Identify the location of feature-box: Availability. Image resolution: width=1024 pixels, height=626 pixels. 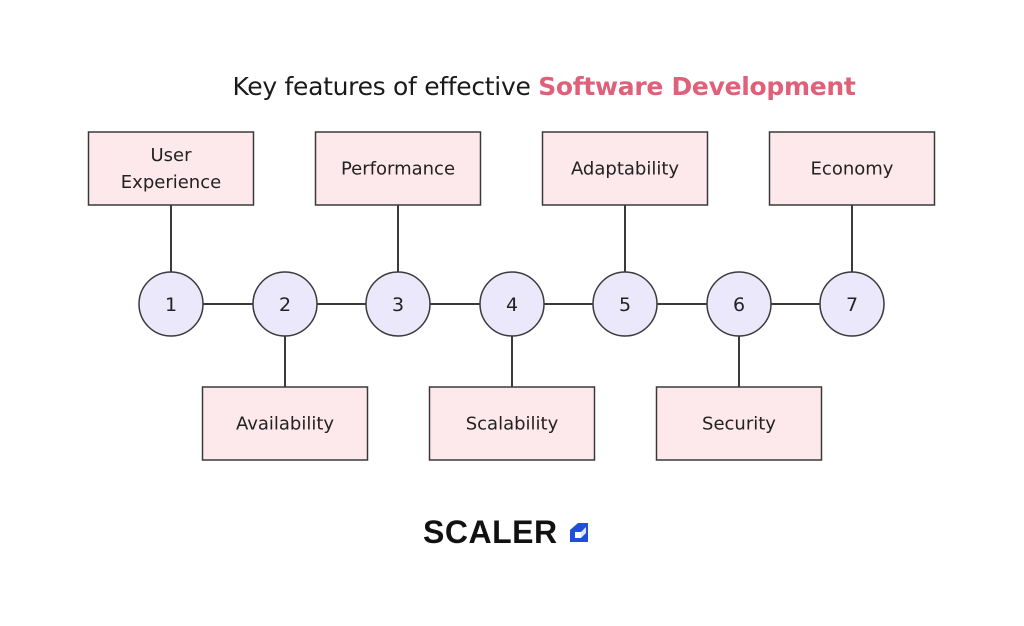
(285, 423).